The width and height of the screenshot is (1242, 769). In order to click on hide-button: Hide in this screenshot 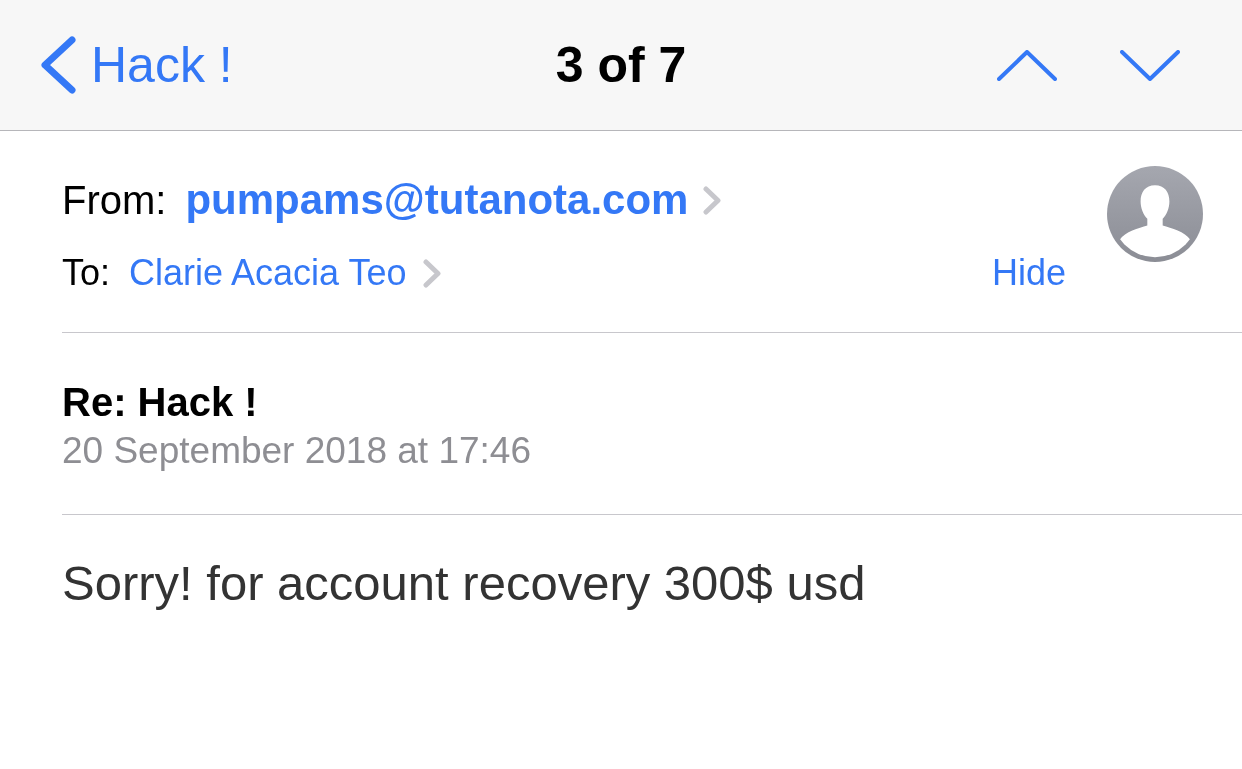, I will do `click(1028, 273)`.